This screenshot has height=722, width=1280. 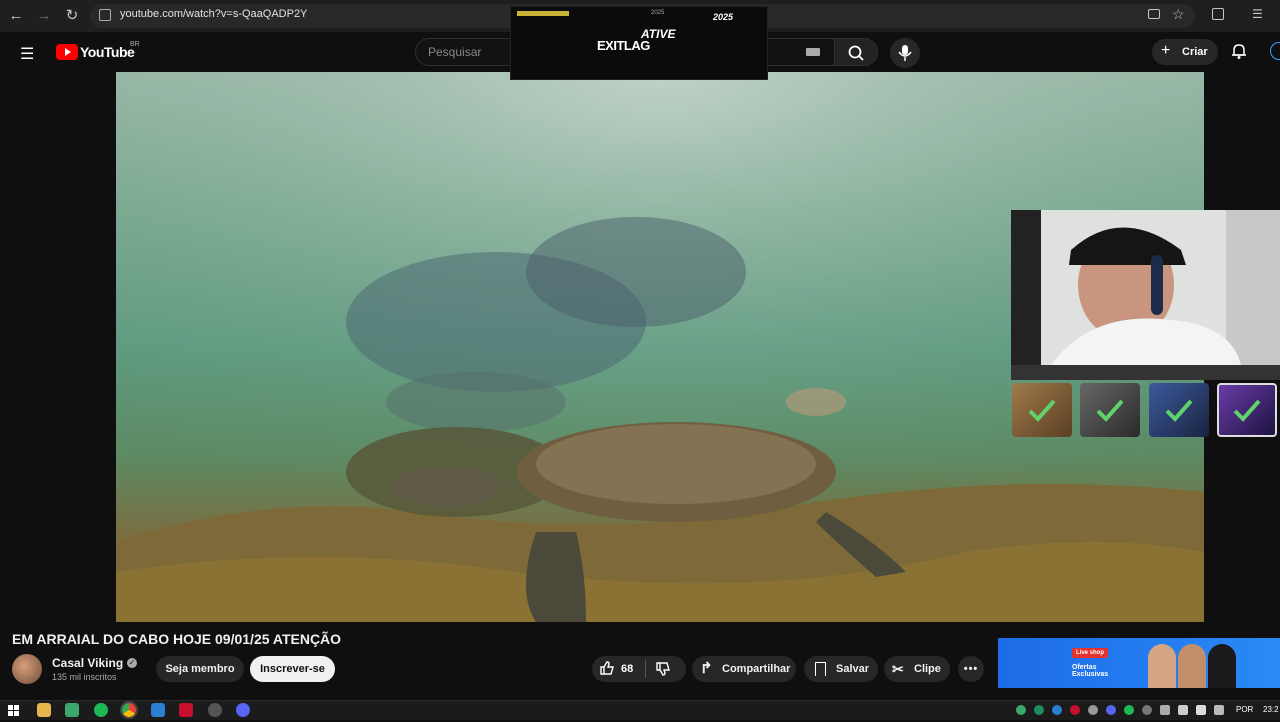 What do you see at coordinates (243, 710) in the screenshot?
I see `discord-icon` at bounding box center [243, 710].